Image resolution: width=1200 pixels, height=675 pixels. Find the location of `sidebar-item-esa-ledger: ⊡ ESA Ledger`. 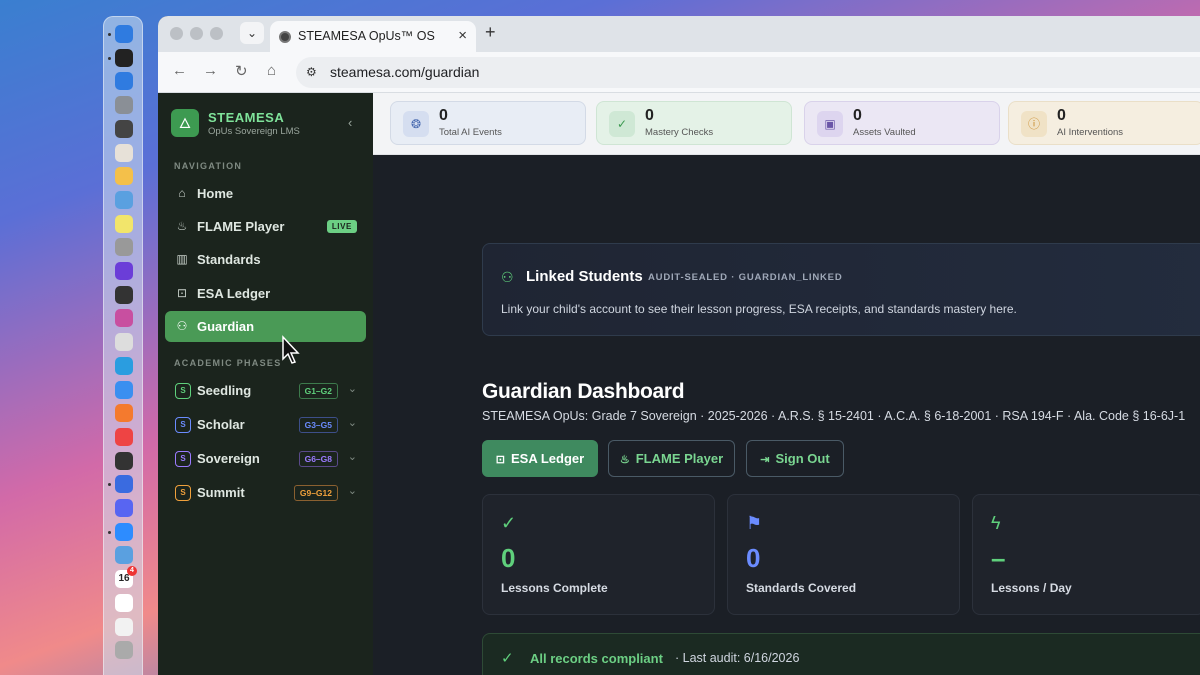

sidebar-item-esa-ledger: ⊡ ESA Ledger is located at coordinates (265, 293).